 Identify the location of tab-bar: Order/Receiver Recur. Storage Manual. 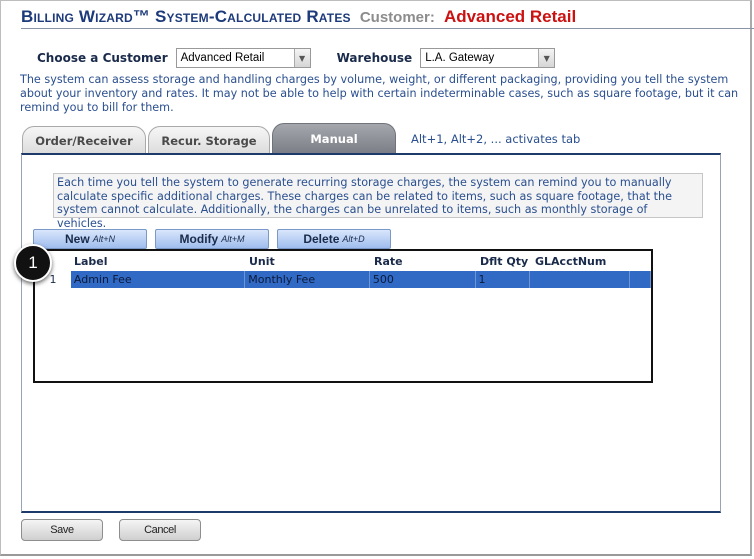
(210, 138).